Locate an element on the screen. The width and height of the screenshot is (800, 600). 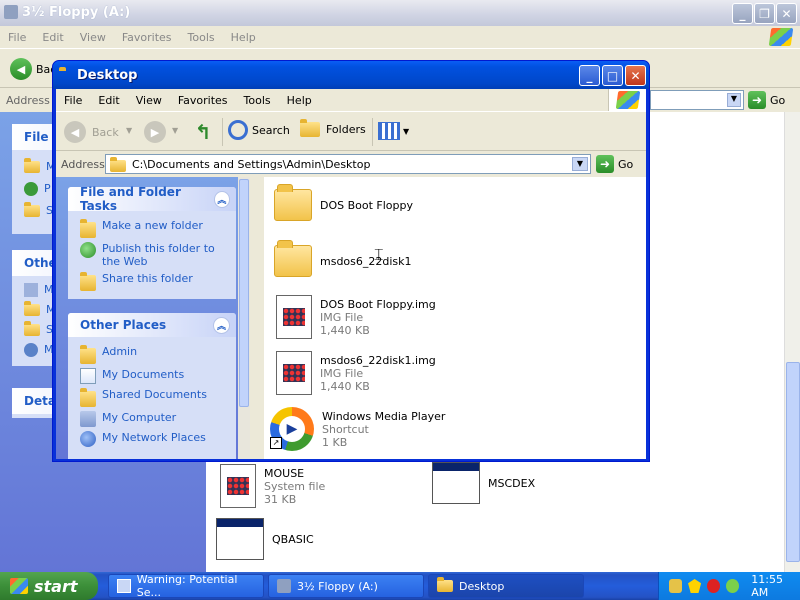
start-button: start is located at coordinates (49, 586).